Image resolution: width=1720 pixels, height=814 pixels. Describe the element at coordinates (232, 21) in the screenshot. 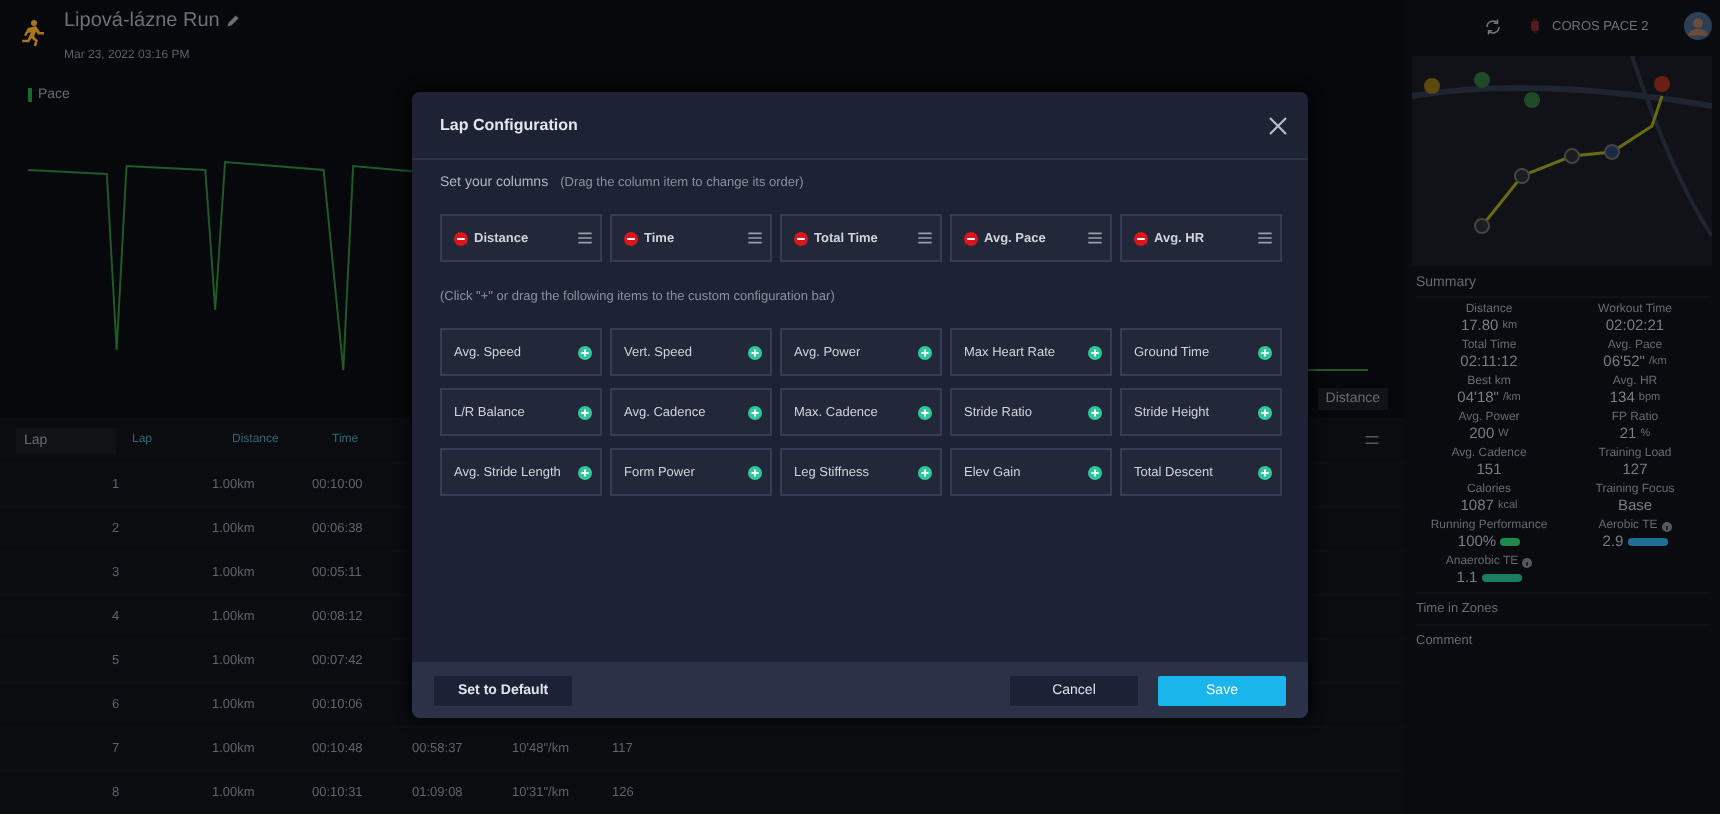

I see `pencil-icon` at that location.